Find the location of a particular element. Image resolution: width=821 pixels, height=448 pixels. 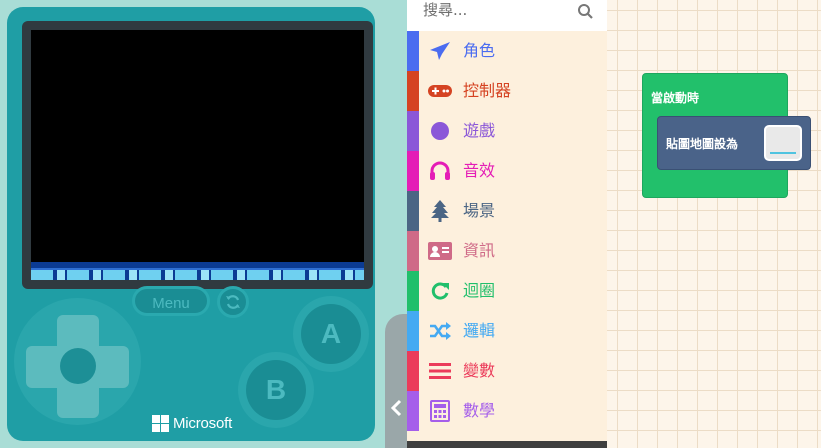

category-label: 資訊 is located at coordinates (479, 250).